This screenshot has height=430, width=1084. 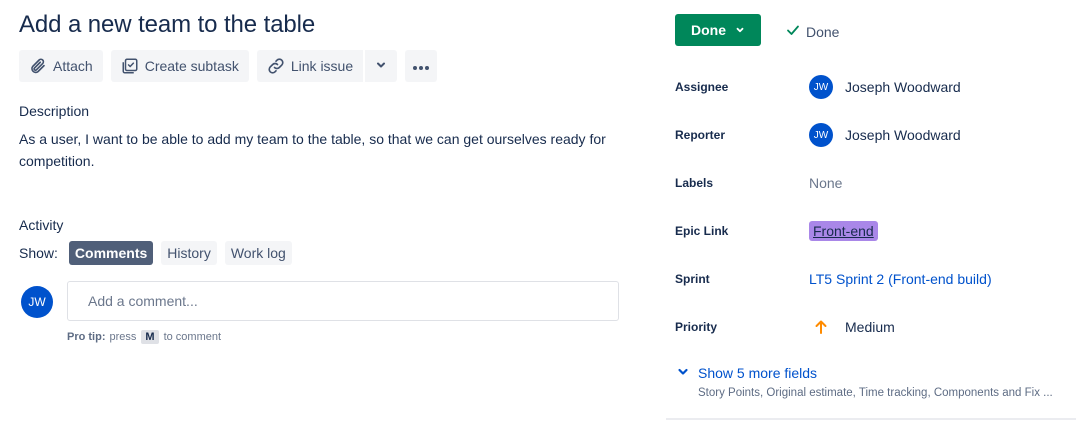 What do you see at coordinates (694, 183) in the screenshot?
I see `labels-label: Labels` at bounding box center [694, 183].